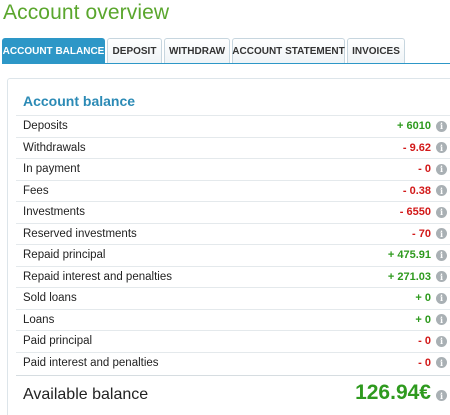 This screenshot has width=450, height=415. I want to click on available-balance-value: 126.94€, so click(393, 392).